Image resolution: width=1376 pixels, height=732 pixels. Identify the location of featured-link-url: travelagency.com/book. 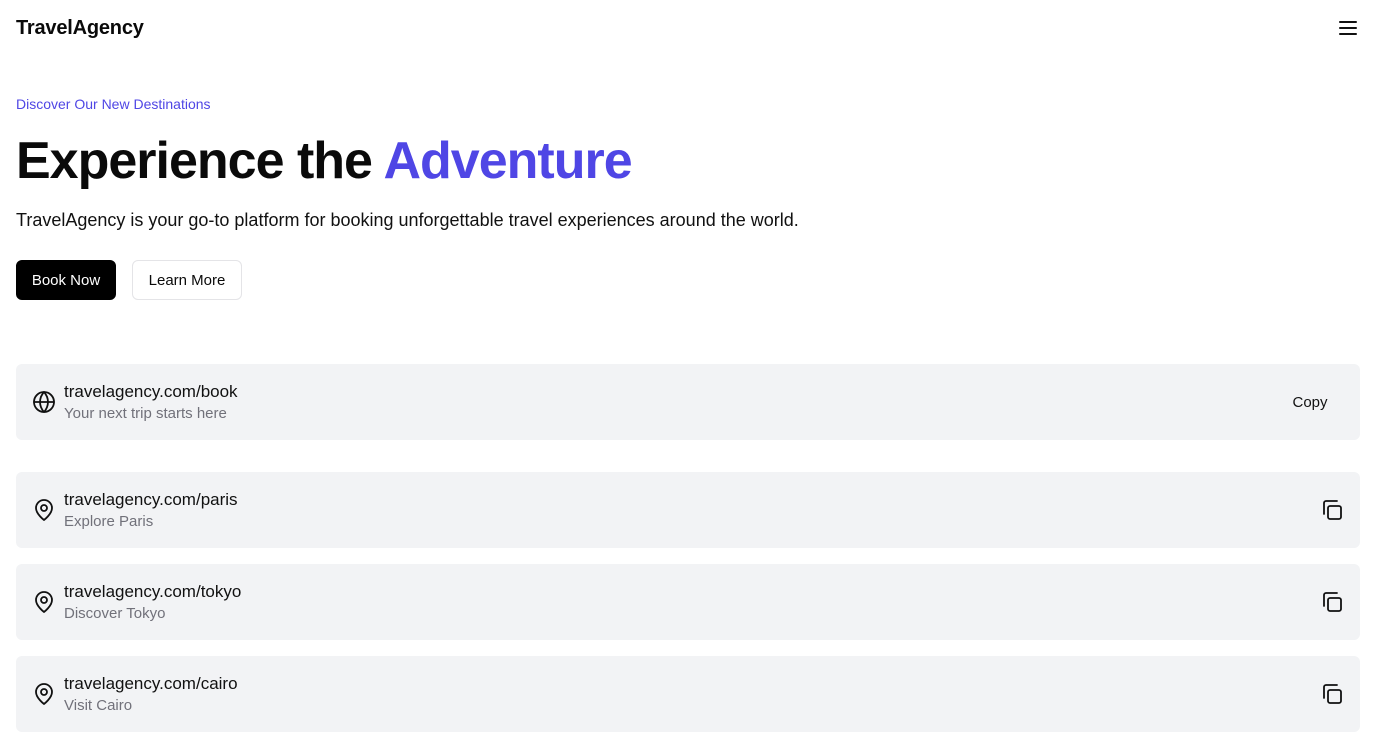
(151, 392).